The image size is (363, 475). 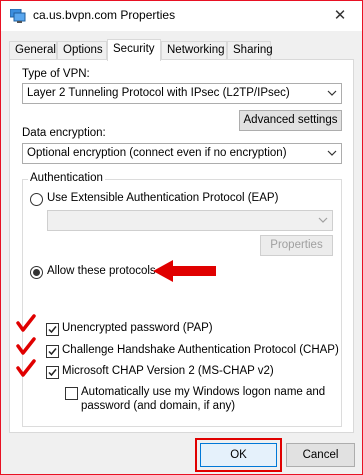 I want to click on title-bar: ca.us.bvpn.com Properties ✕, so click(x=181, y=16).